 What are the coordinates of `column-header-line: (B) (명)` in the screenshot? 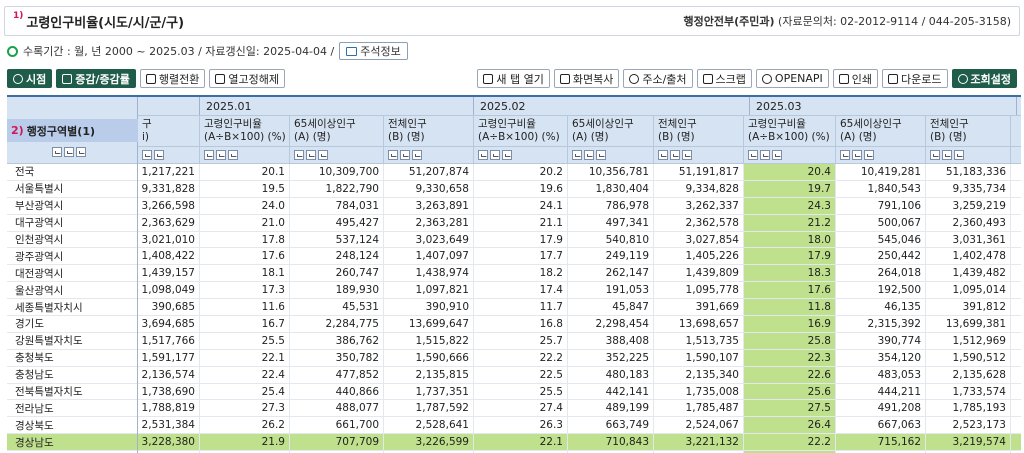 It's located at (676, 137).